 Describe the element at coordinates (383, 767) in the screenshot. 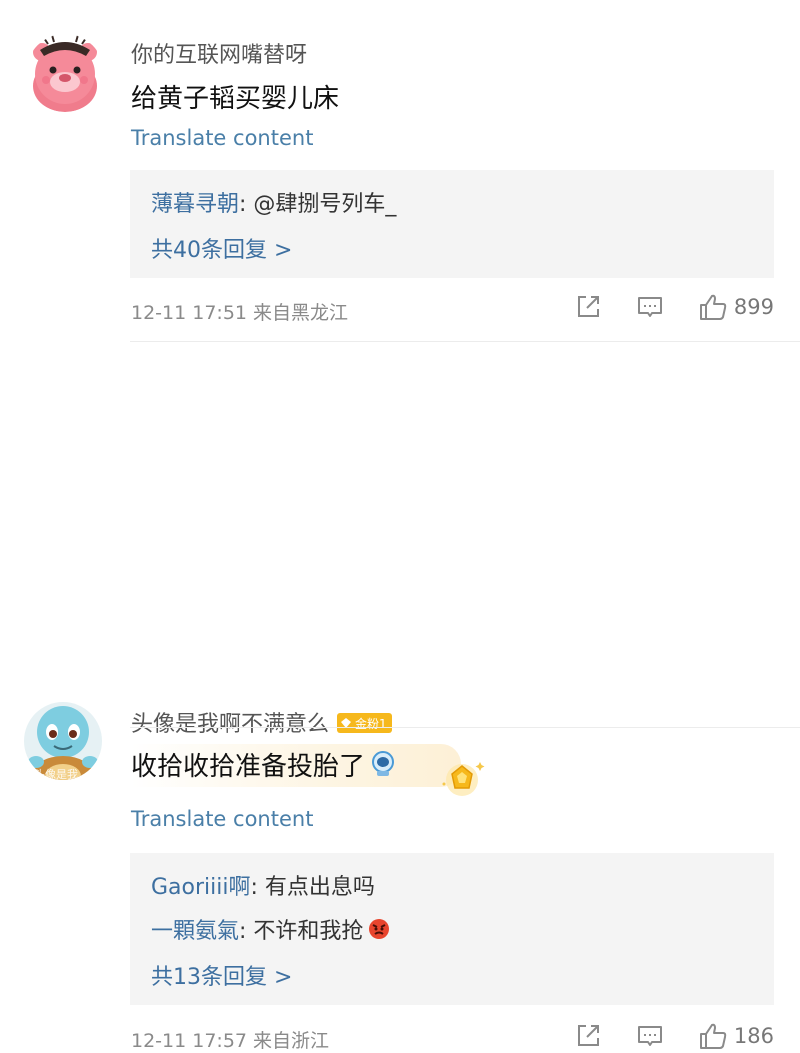

I see `astronaut-emoji-icon` at that location.